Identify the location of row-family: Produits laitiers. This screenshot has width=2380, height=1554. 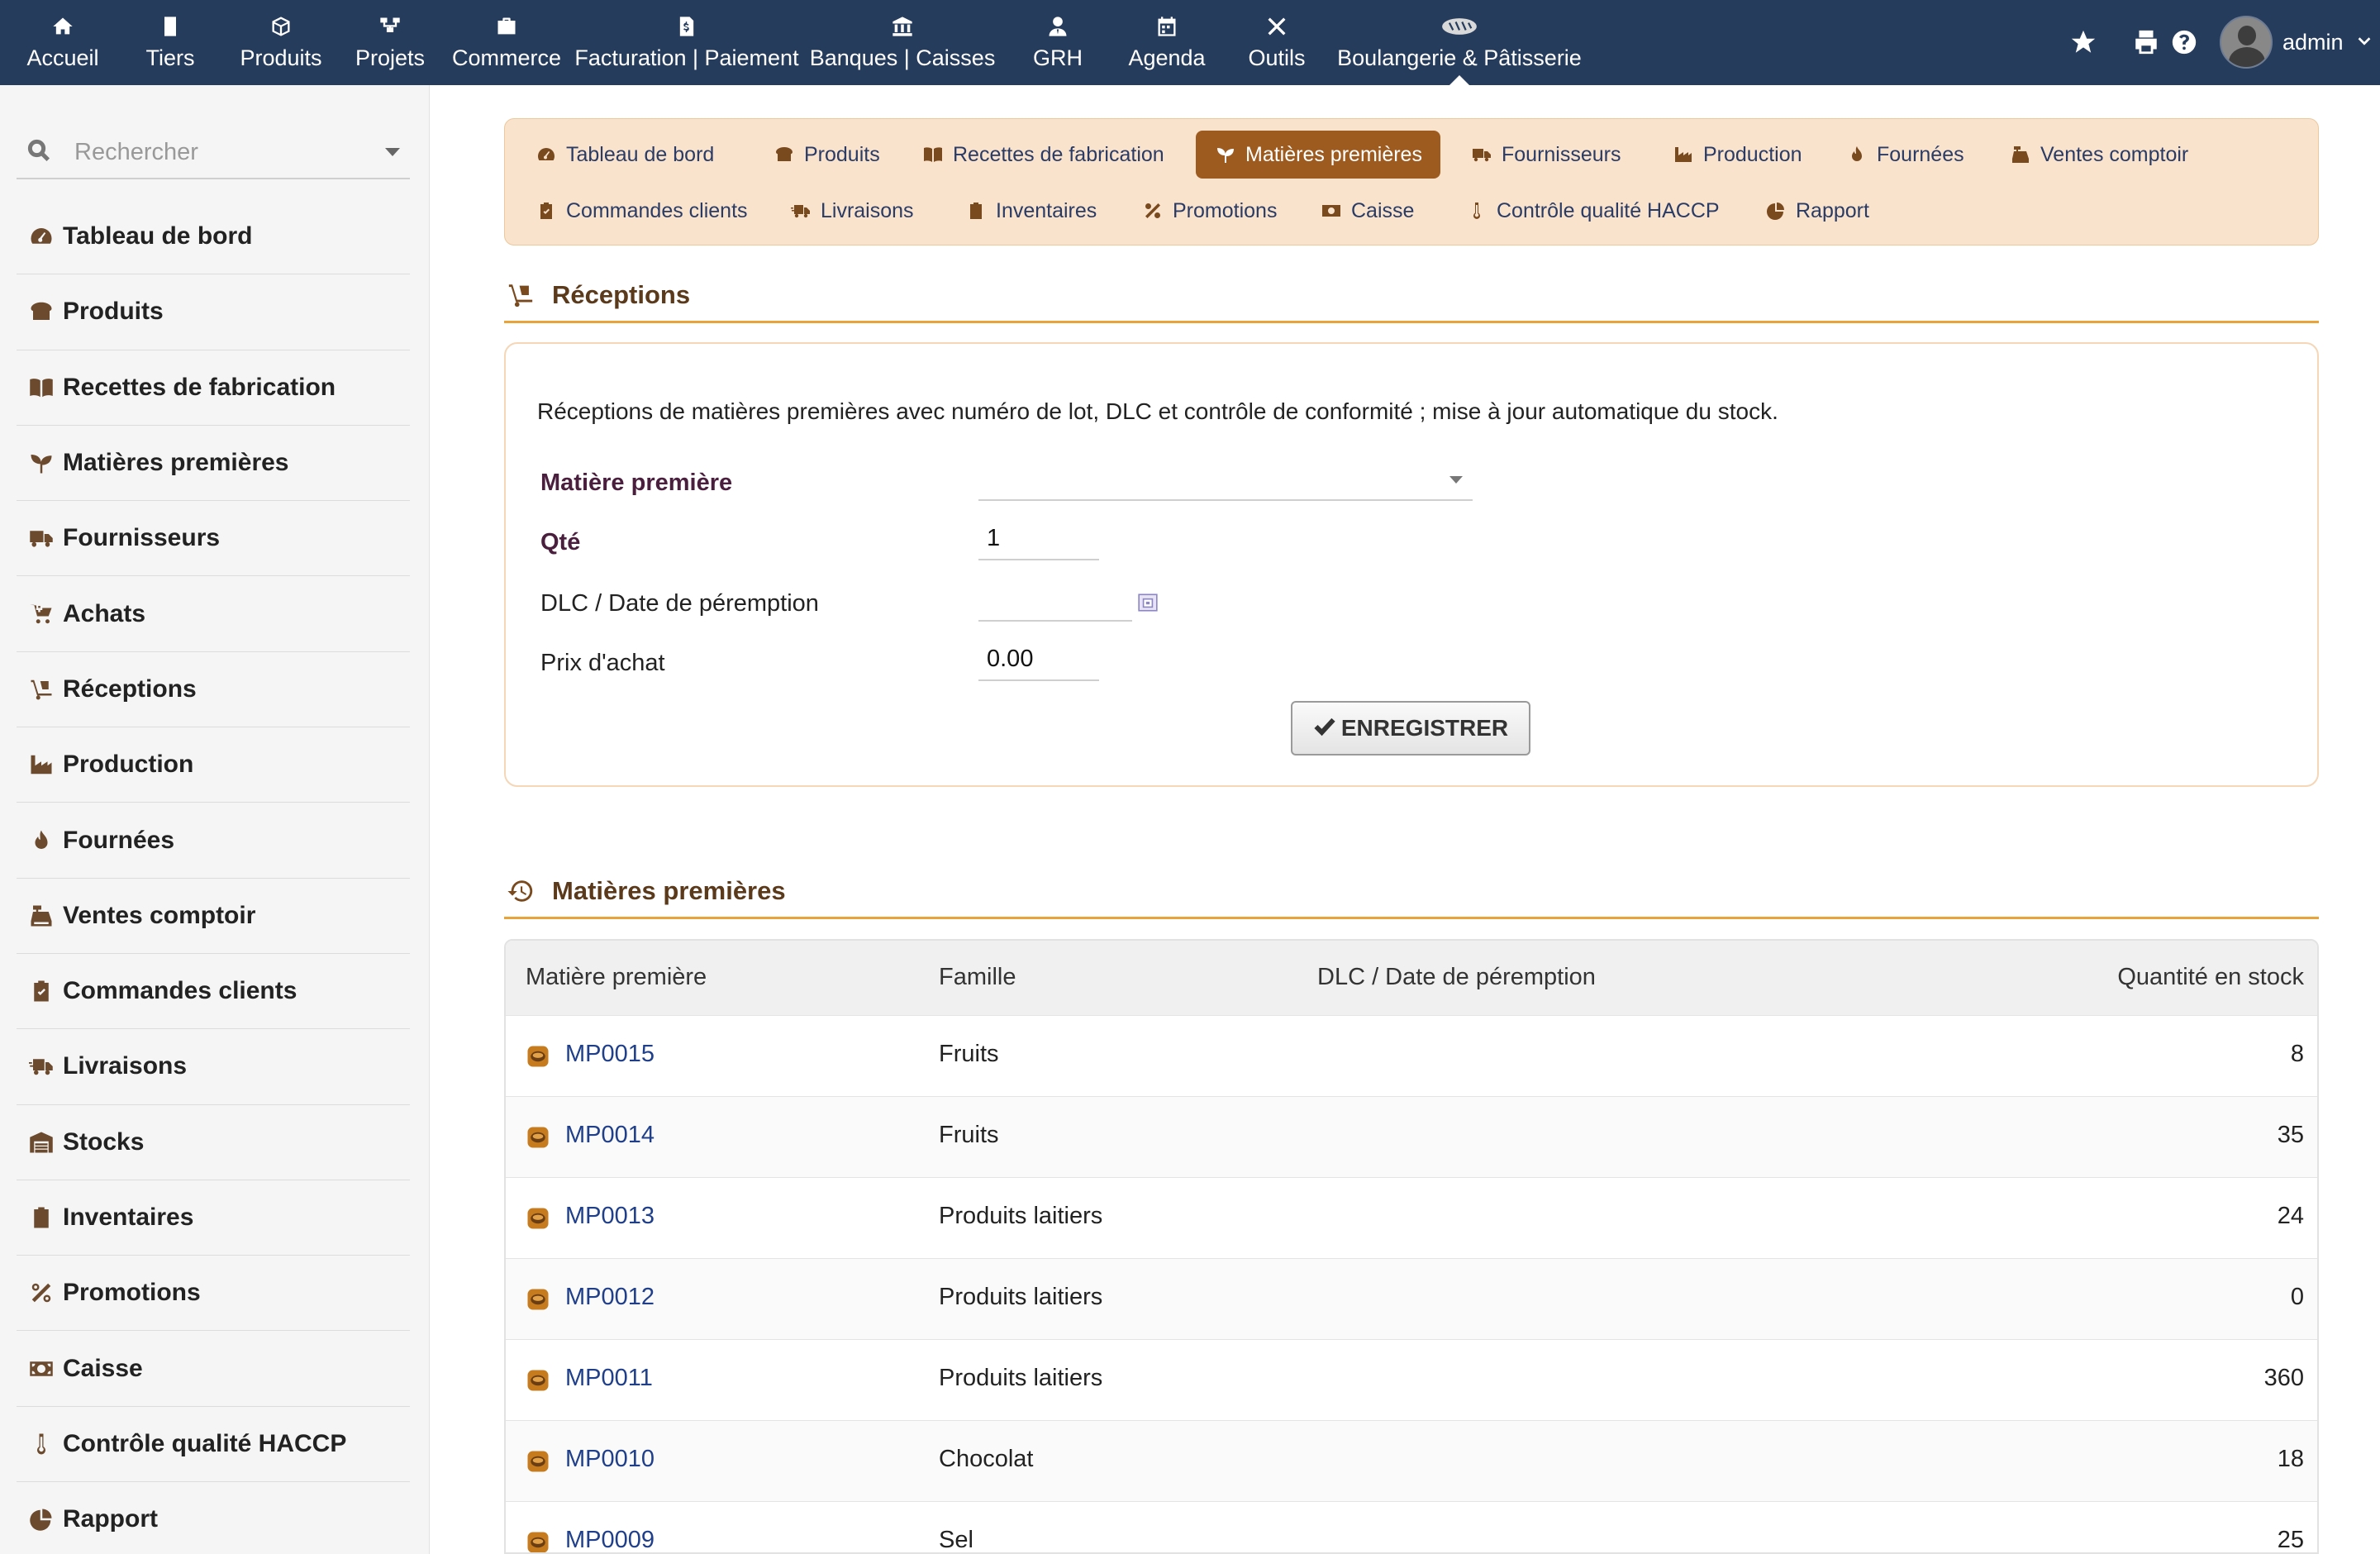
(1021, 1297).